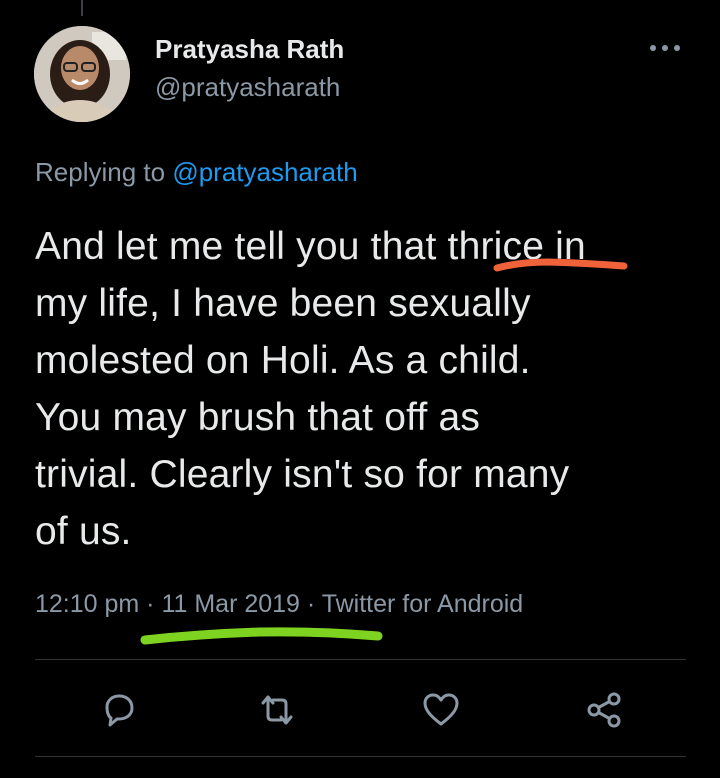  Describe the element at coordinates (277, 710) in the screenshot. I see `retweet-icon` at that location.